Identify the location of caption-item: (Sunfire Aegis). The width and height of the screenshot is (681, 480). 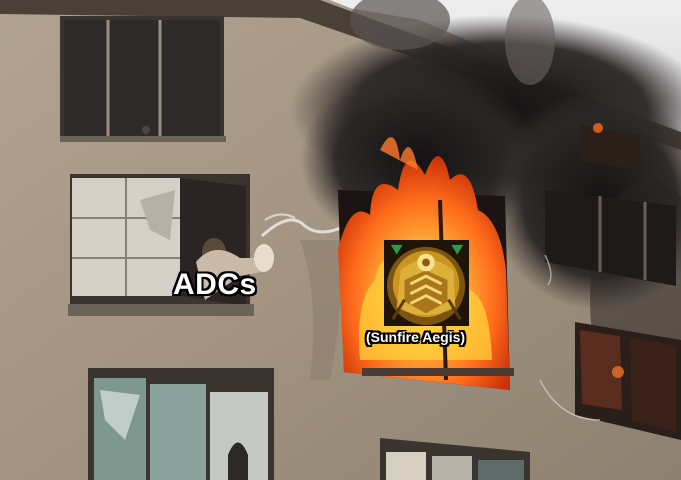
(416, 337).